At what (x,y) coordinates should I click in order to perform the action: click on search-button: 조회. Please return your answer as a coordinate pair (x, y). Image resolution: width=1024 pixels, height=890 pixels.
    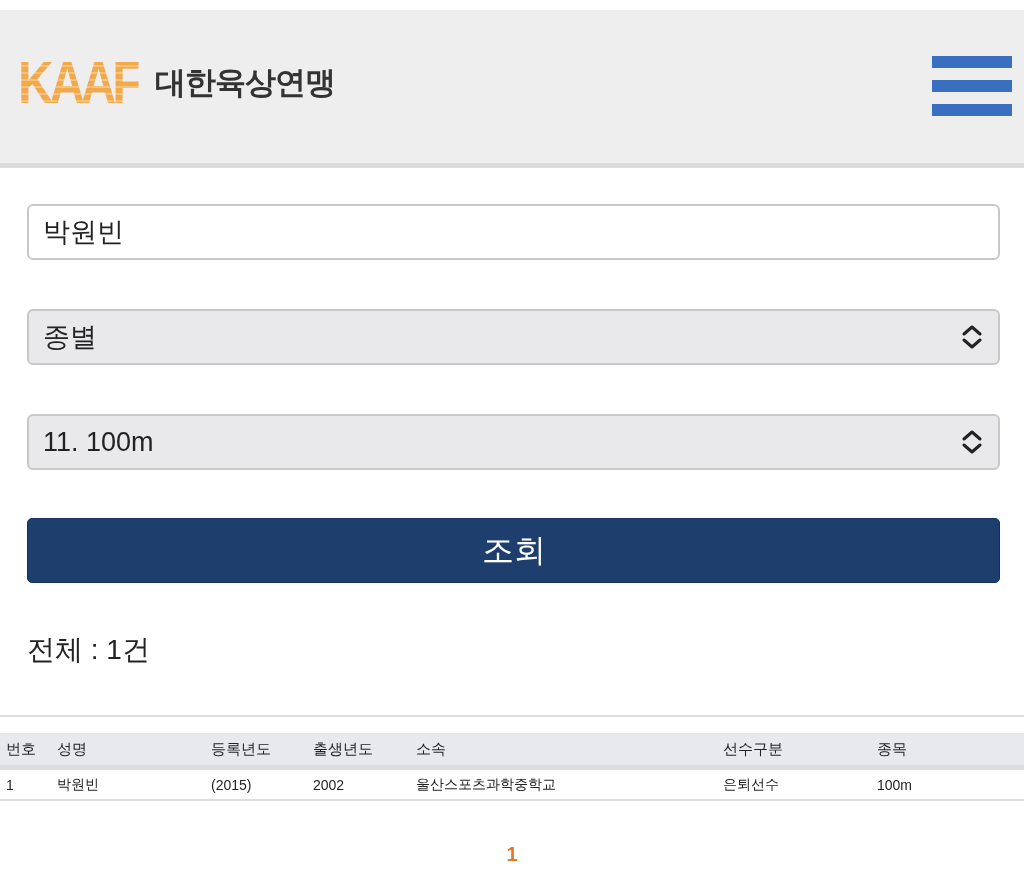
    Looking at the image, I should click on (513, 550).